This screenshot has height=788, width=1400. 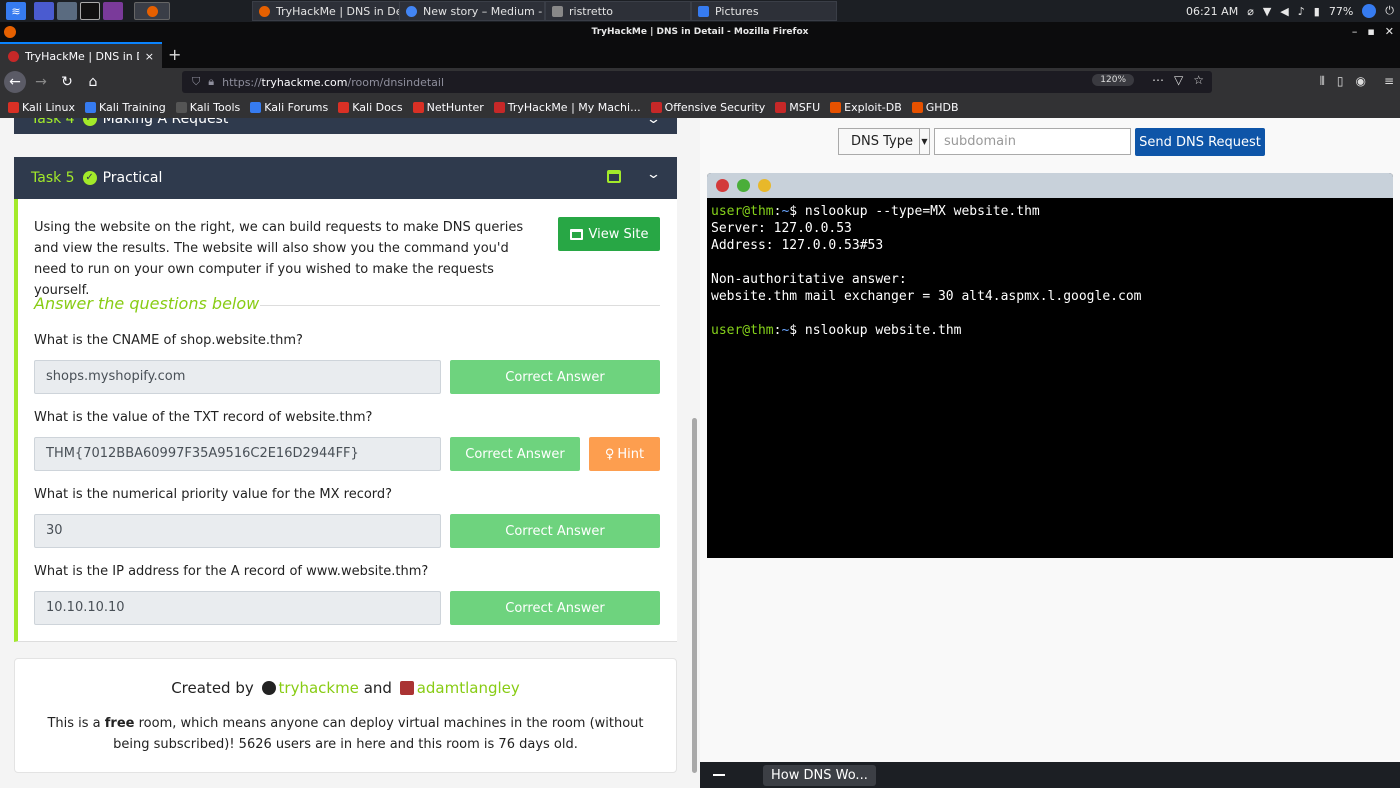 I want to click on subdomain-input: subdomain, so click(x=1032, y=141).